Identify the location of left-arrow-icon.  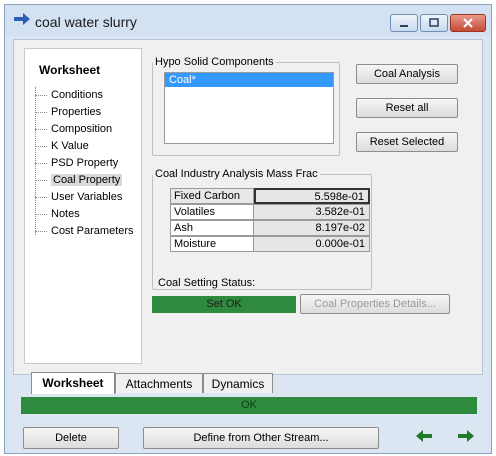
(424, 436).